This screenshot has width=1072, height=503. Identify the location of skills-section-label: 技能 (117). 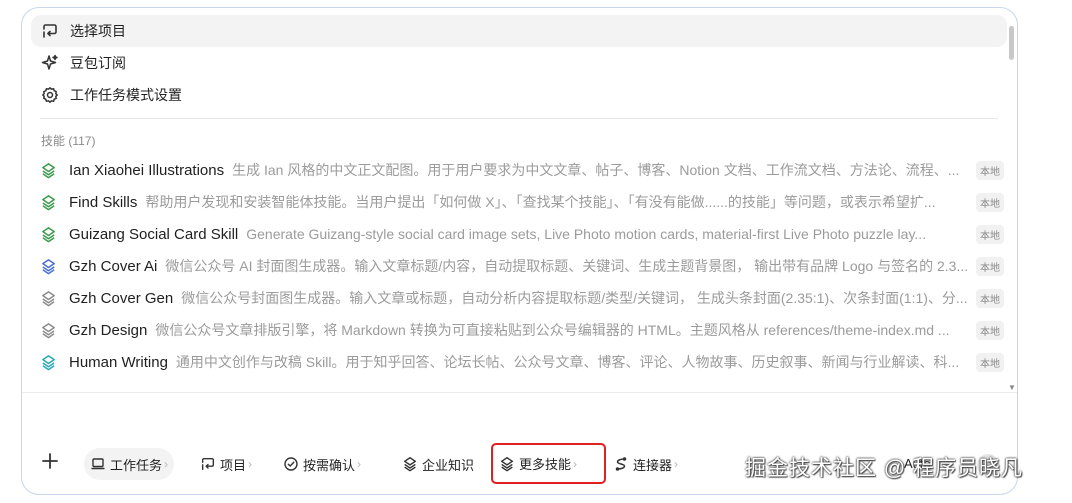
(68, 141).